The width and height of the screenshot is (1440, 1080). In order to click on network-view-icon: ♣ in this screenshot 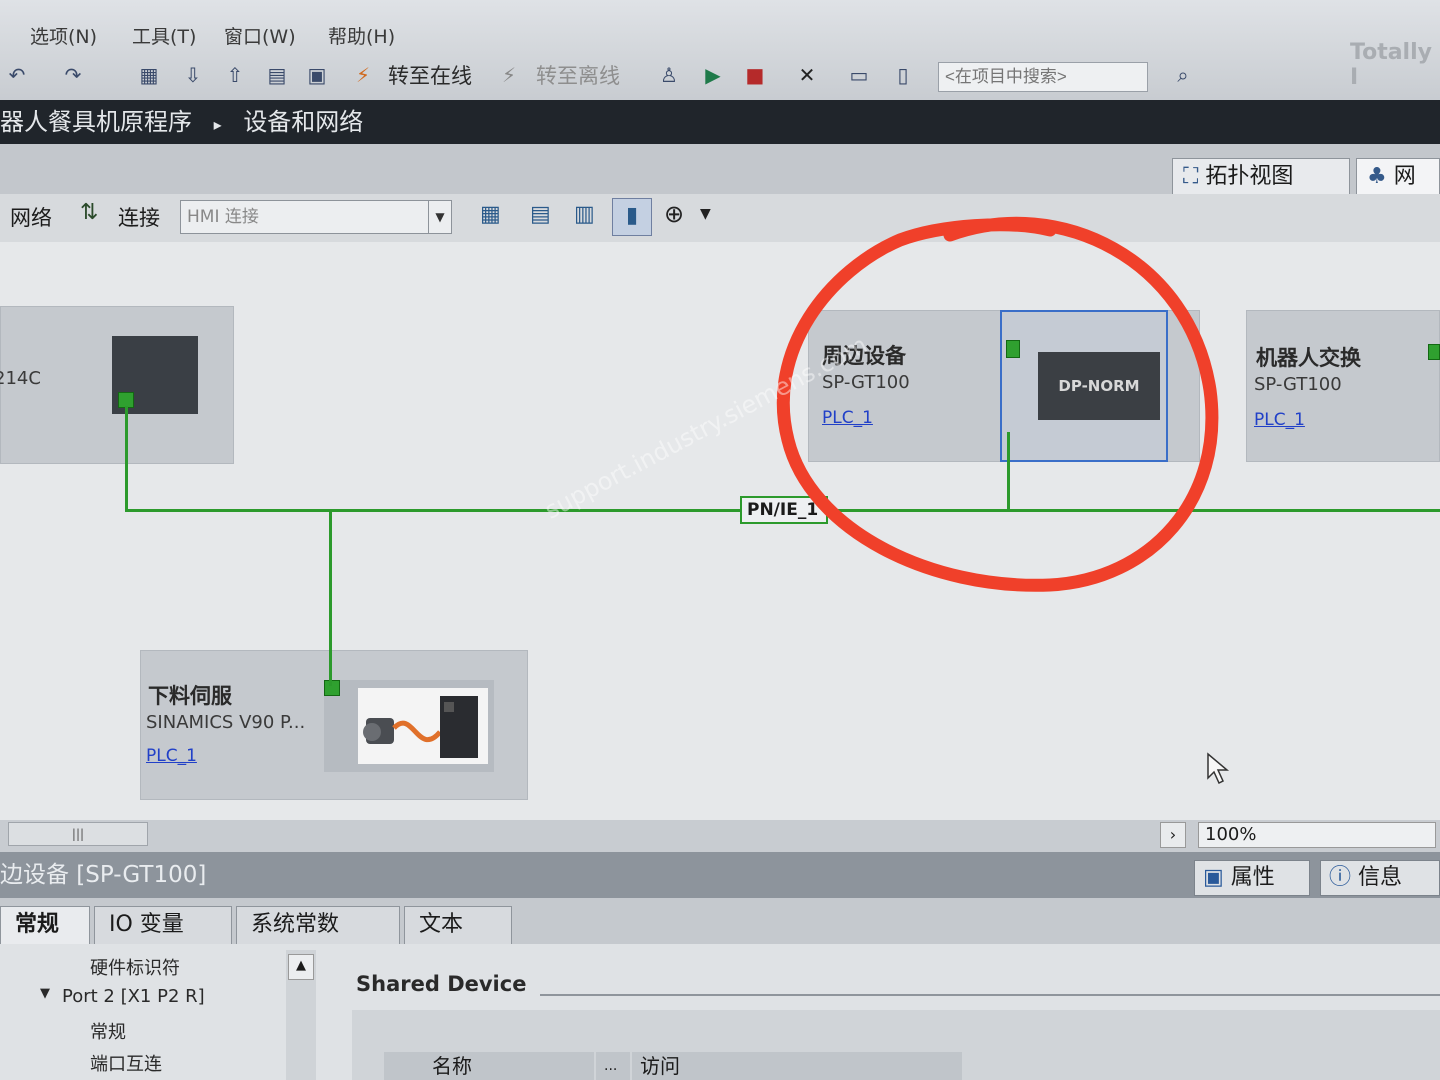, I will do `click(1380, 176)`.